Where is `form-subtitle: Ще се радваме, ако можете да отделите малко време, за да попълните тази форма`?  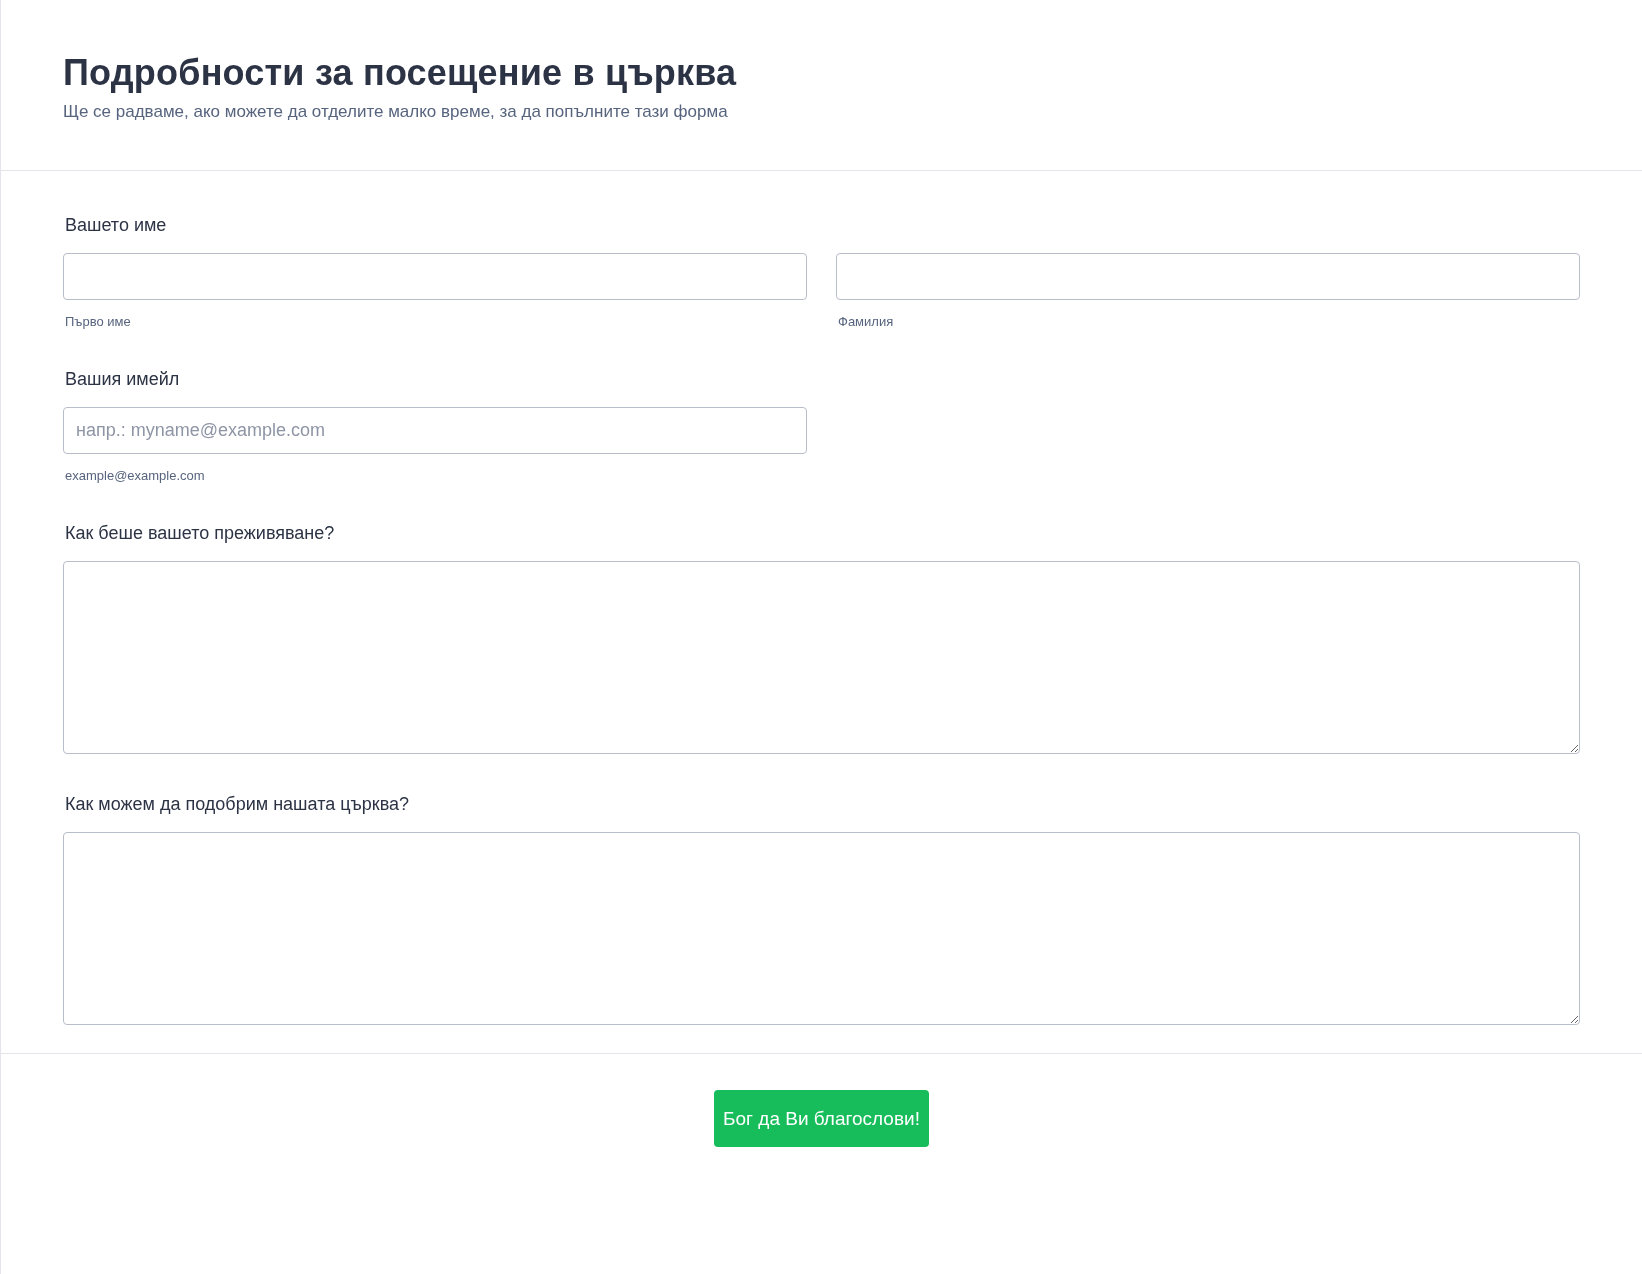 form-subtitle: Ще се радваме, ако можете да отделите малко време, за да попълните тази форма is located at coordinates (396, 112).